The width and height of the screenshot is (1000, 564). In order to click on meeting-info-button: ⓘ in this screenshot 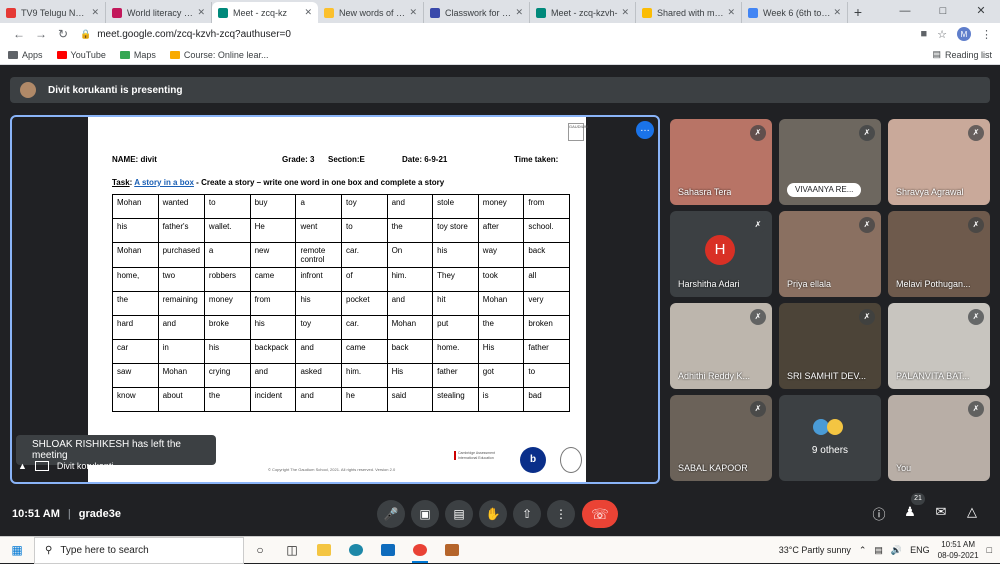, I will do `click(879, 513)`.